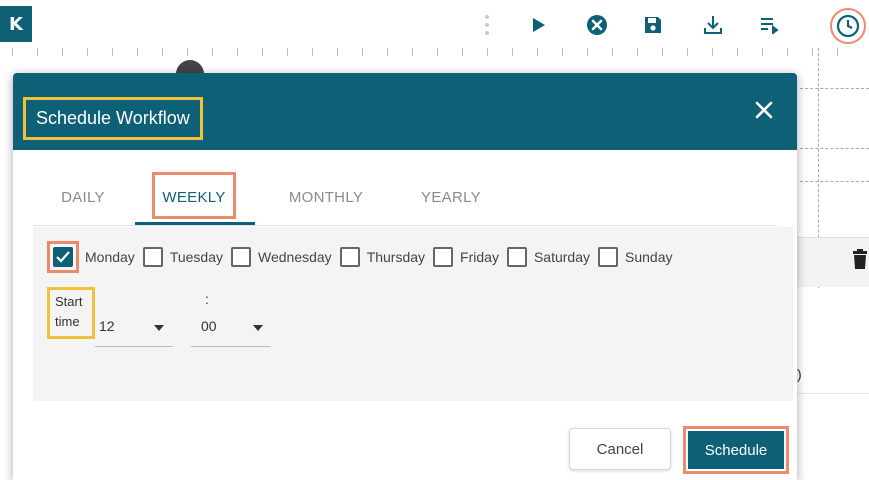  I want to click on day-label: Sunday, so click(649, 257).